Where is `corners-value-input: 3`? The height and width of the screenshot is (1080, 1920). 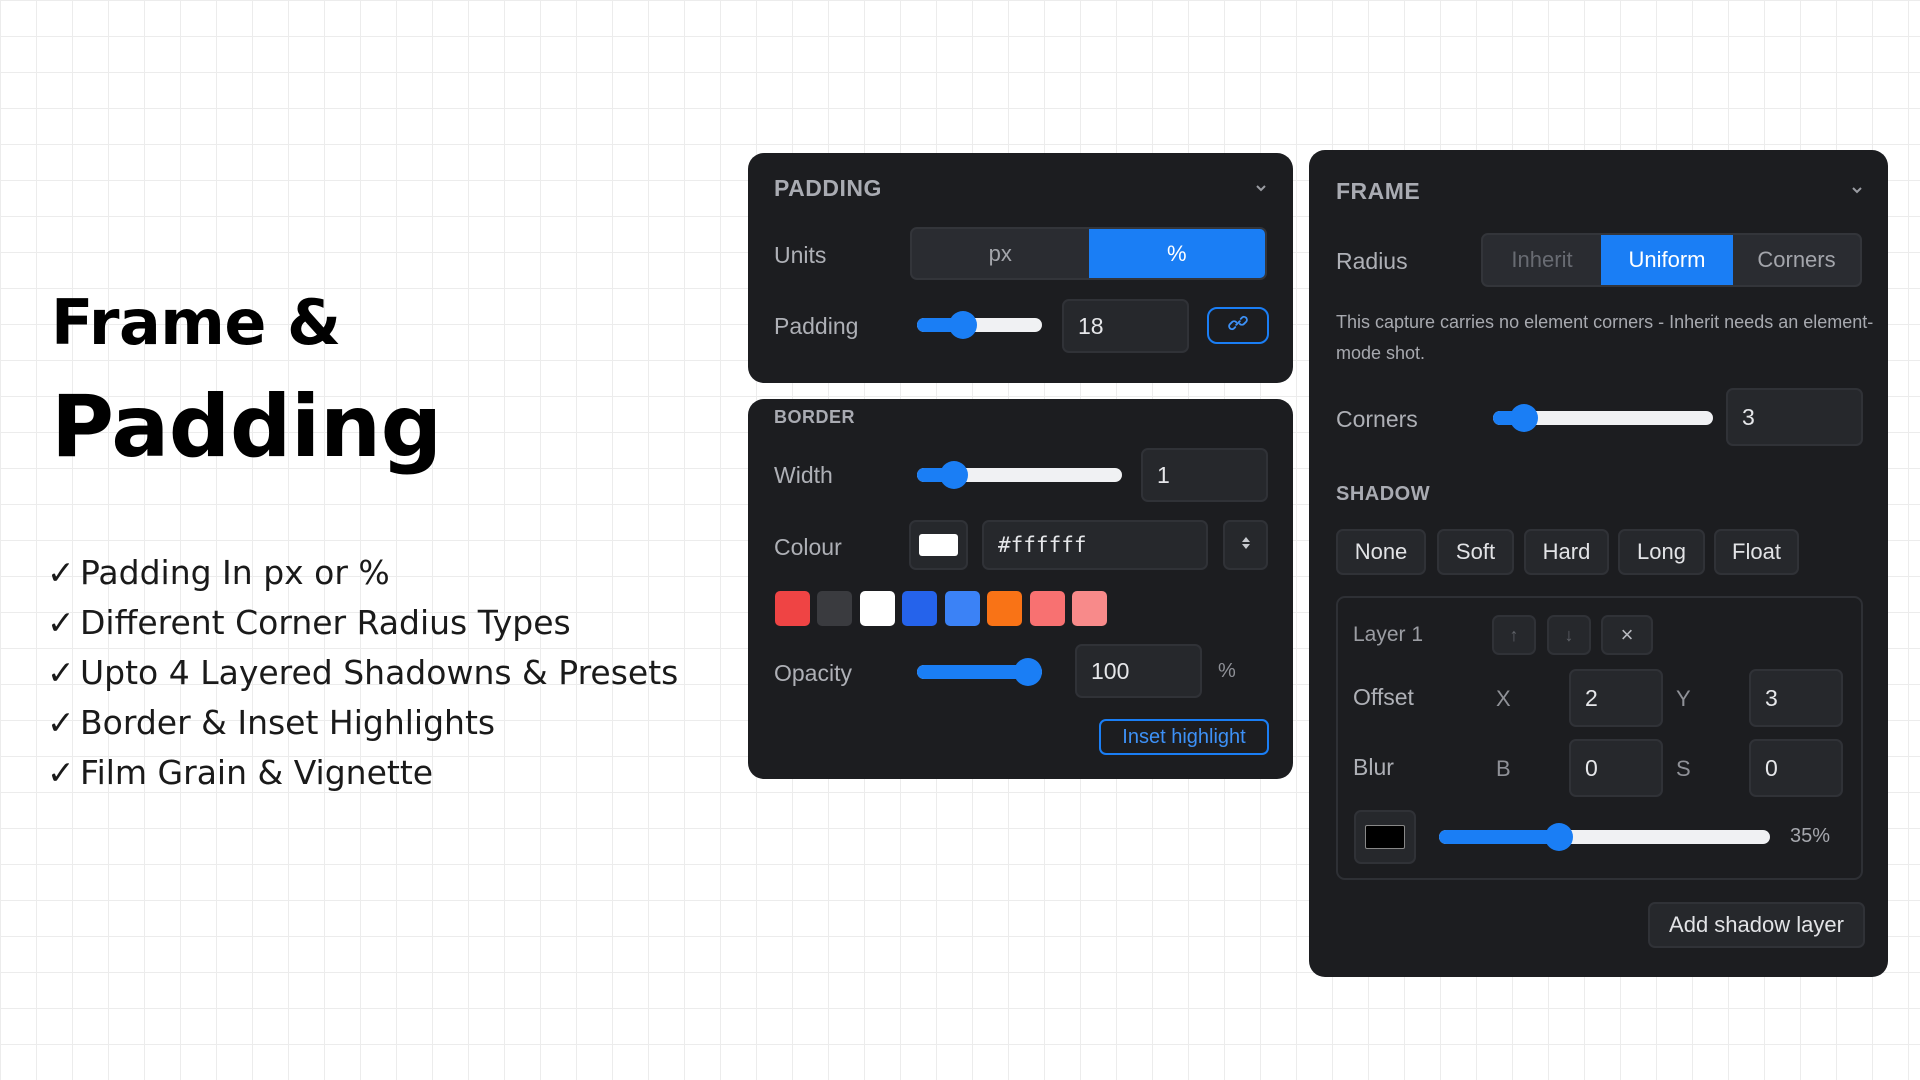
corners-value-input: 3 is located at coordinates (1794, 417).